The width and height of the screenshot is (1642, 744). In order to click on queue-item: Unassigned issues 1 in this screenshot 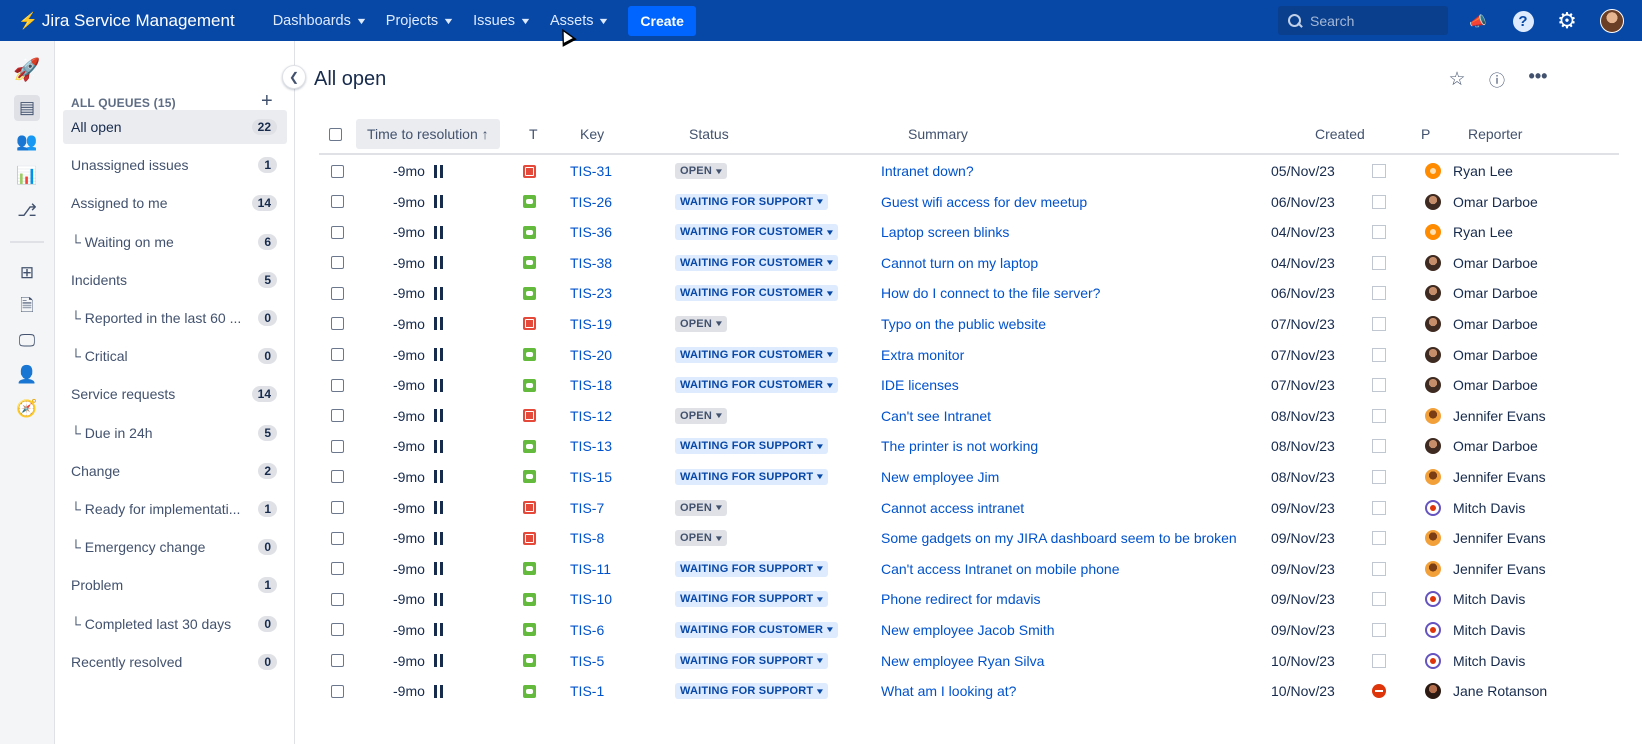, I will do `click(175, 165)`.